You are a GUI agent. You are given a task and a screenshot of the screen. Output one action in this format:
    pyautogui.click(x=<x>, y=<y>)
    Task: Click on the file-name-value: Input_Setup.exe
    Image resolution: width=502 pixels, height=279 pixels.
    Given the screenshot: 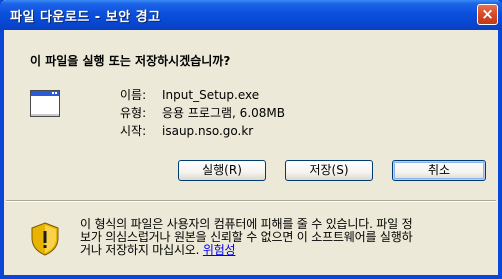 What is the action you would take?
    pyautogui.click(x=211, y=95)
    